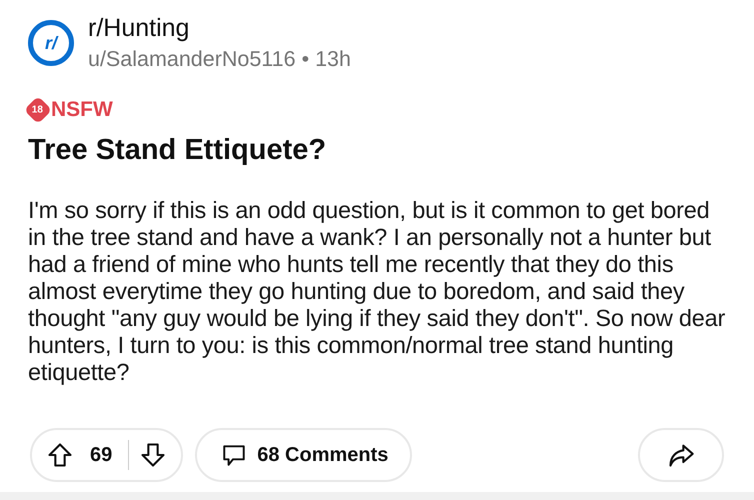 The image size is (754, 500). I want to click on upvote-icon, so click(60, 455).